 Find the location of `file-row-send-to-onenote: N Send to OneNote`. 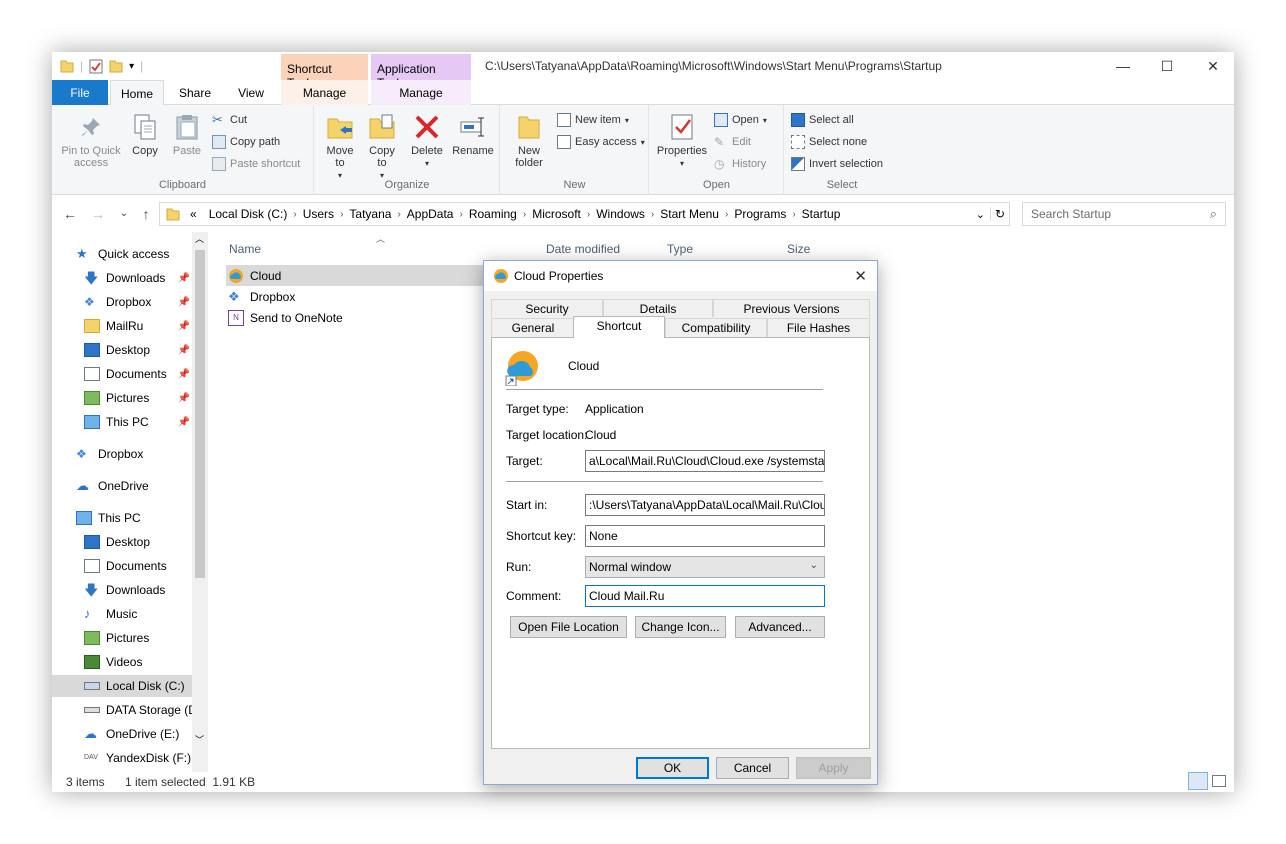

file-row-send-to-onenote: N Send to OneNote is located at coordinates (357, 317).